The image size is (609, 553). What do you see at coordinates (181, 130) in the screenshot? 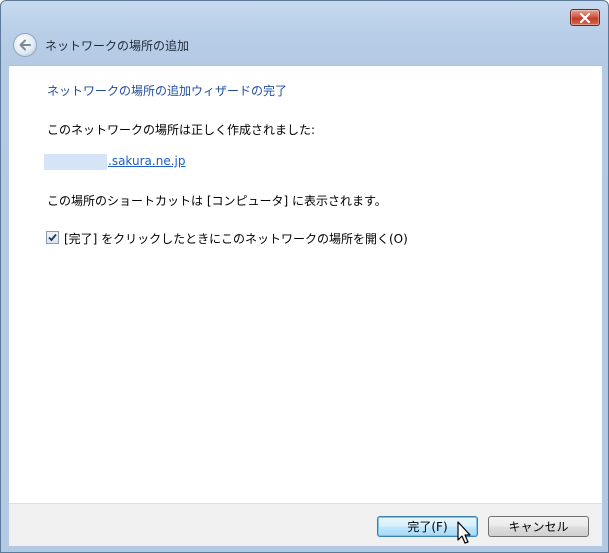
I see `created-message: このネットワークの場所は正しく作成されました:` at bounding box center [181, 130].